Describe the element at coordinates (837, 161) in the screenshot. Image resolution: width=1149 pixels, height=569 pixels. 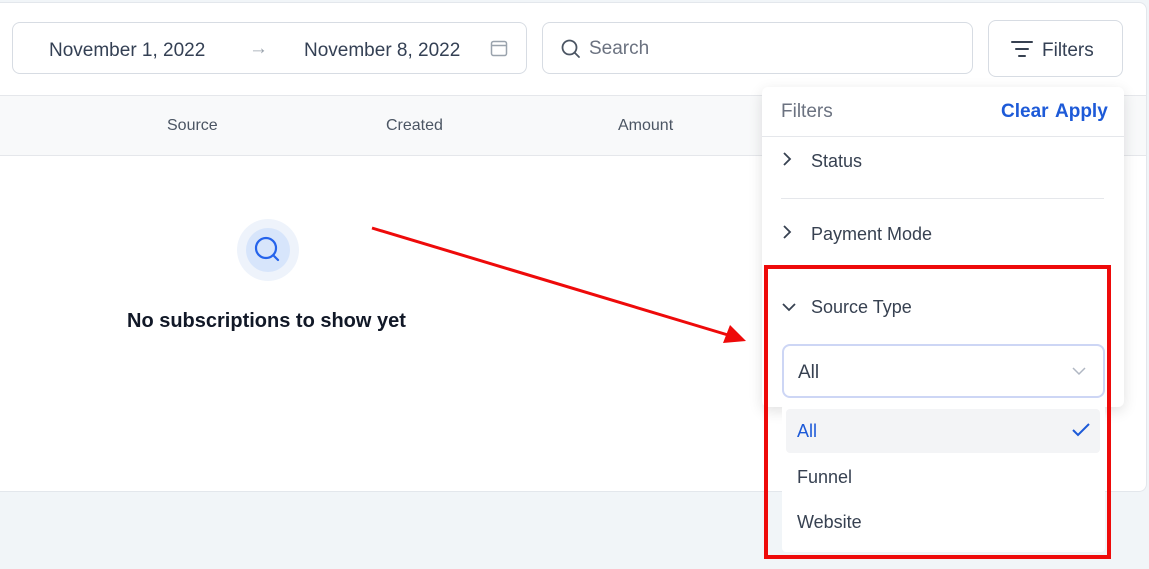
I see `filter-section-label: Status` at that location.